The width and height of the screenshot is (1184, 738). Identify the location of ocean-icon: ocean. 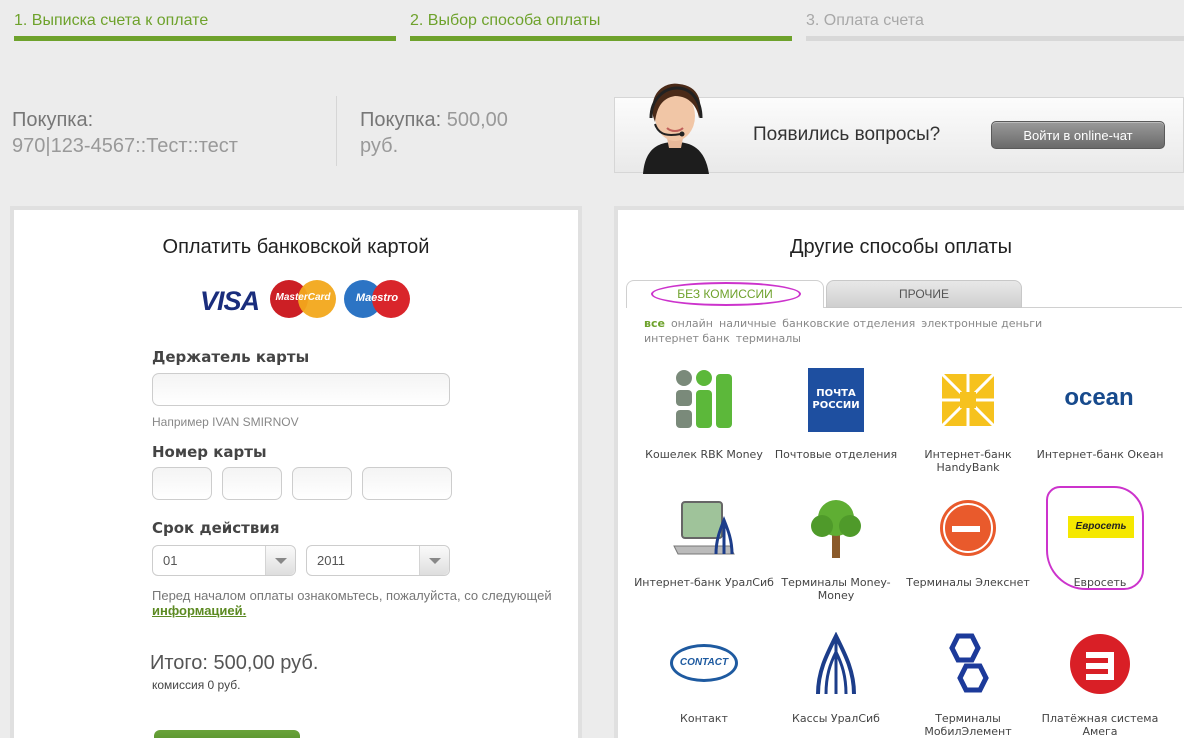
(1099, 397).